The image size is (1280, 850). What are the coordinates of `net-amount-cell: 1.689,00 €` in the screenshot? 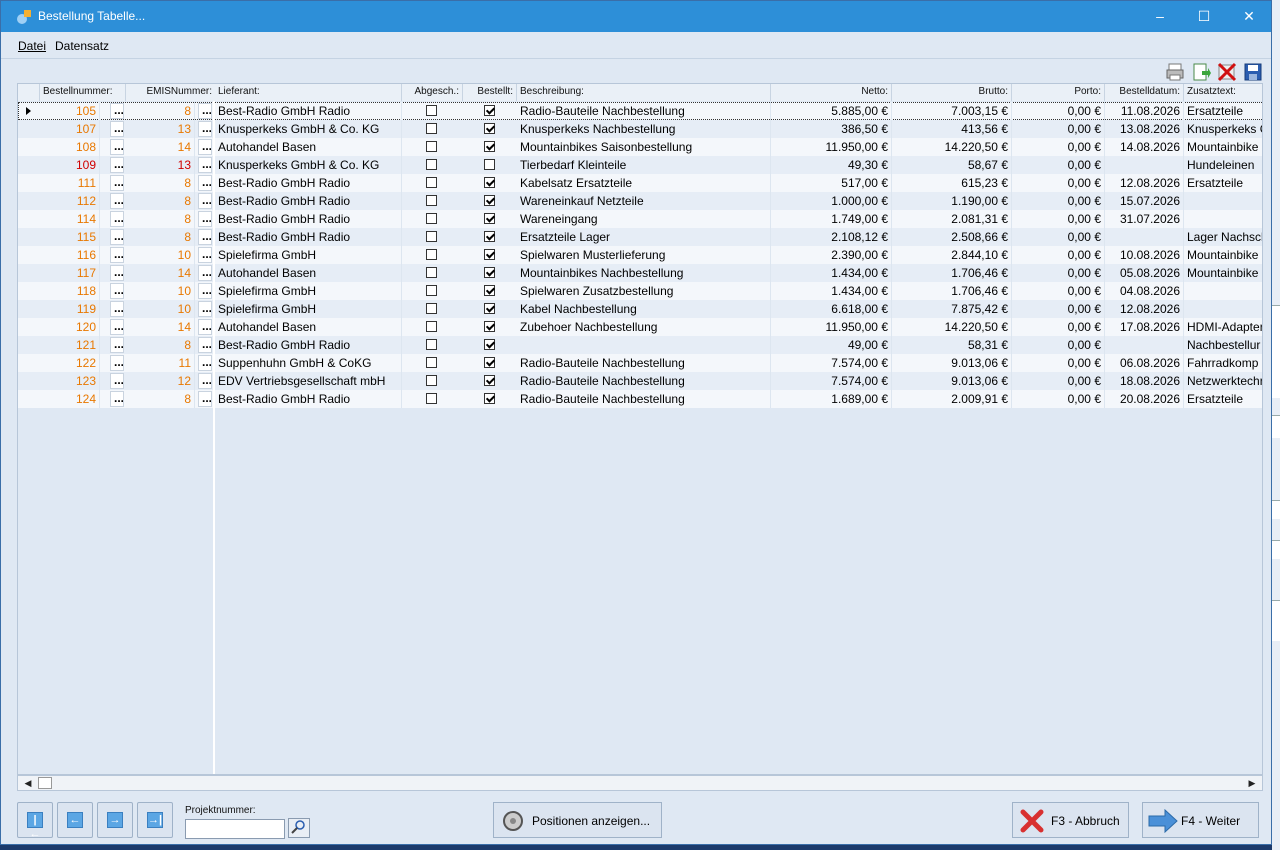 It's located at (831, 399).